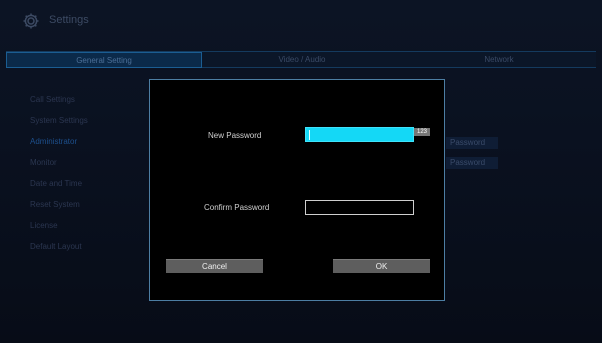 The height and width of the screenshot is (343, 602). I want to click on new-password-label: New Password, so click(235, 135).